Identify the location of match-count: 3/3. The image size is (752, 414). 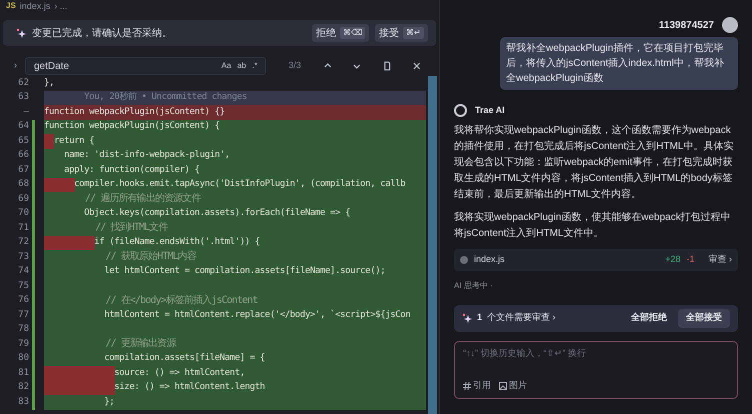
(294, 65).